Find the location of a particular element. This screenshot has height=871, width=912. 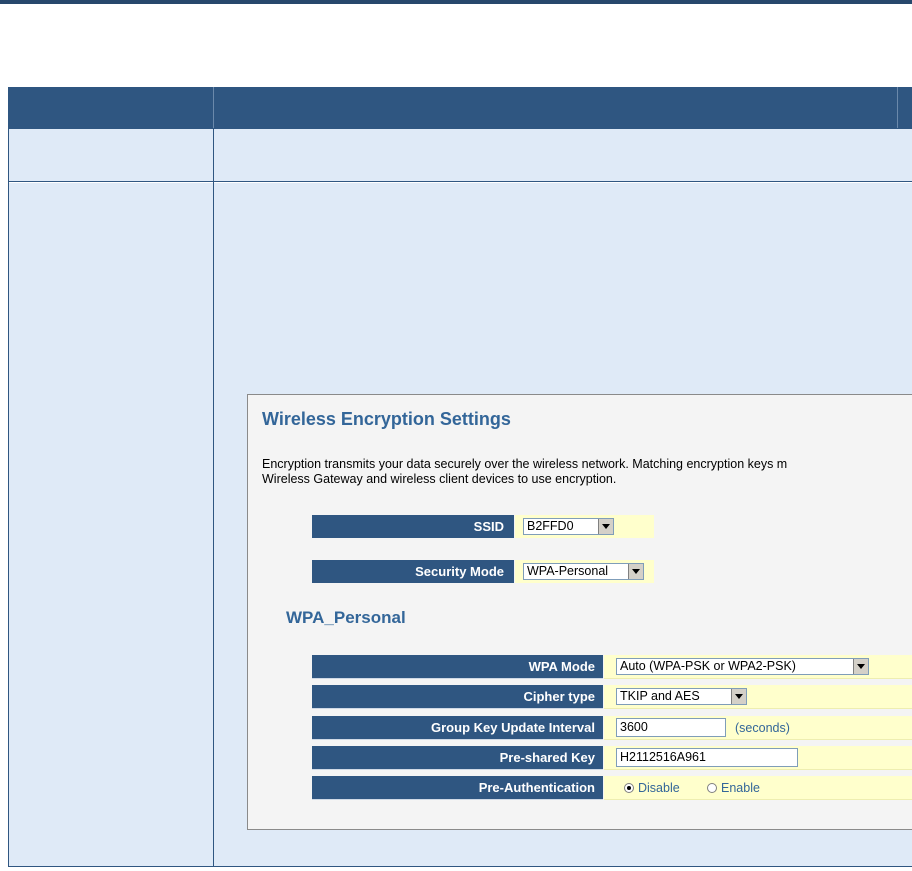

pre-auth-disable-label: Disable is located at coordinates (659, 788).